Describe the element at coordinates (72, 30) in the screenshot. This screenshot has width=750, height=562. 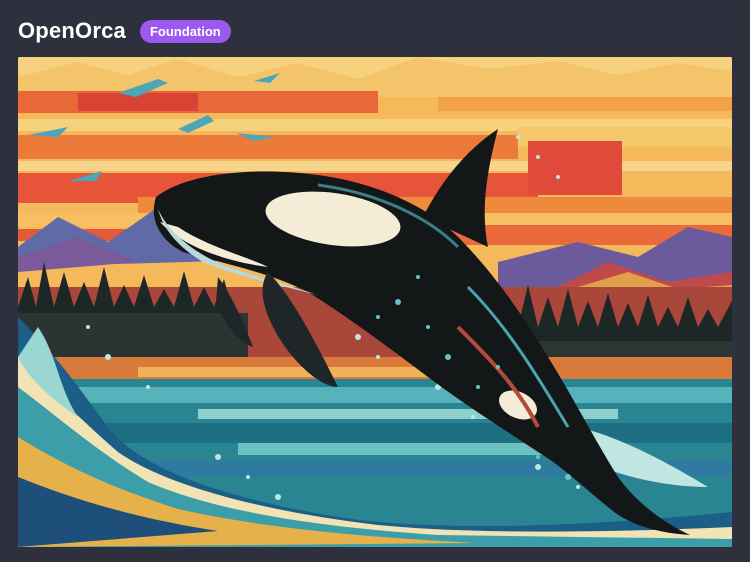
I see `page-title: OpenOrca` at that location.